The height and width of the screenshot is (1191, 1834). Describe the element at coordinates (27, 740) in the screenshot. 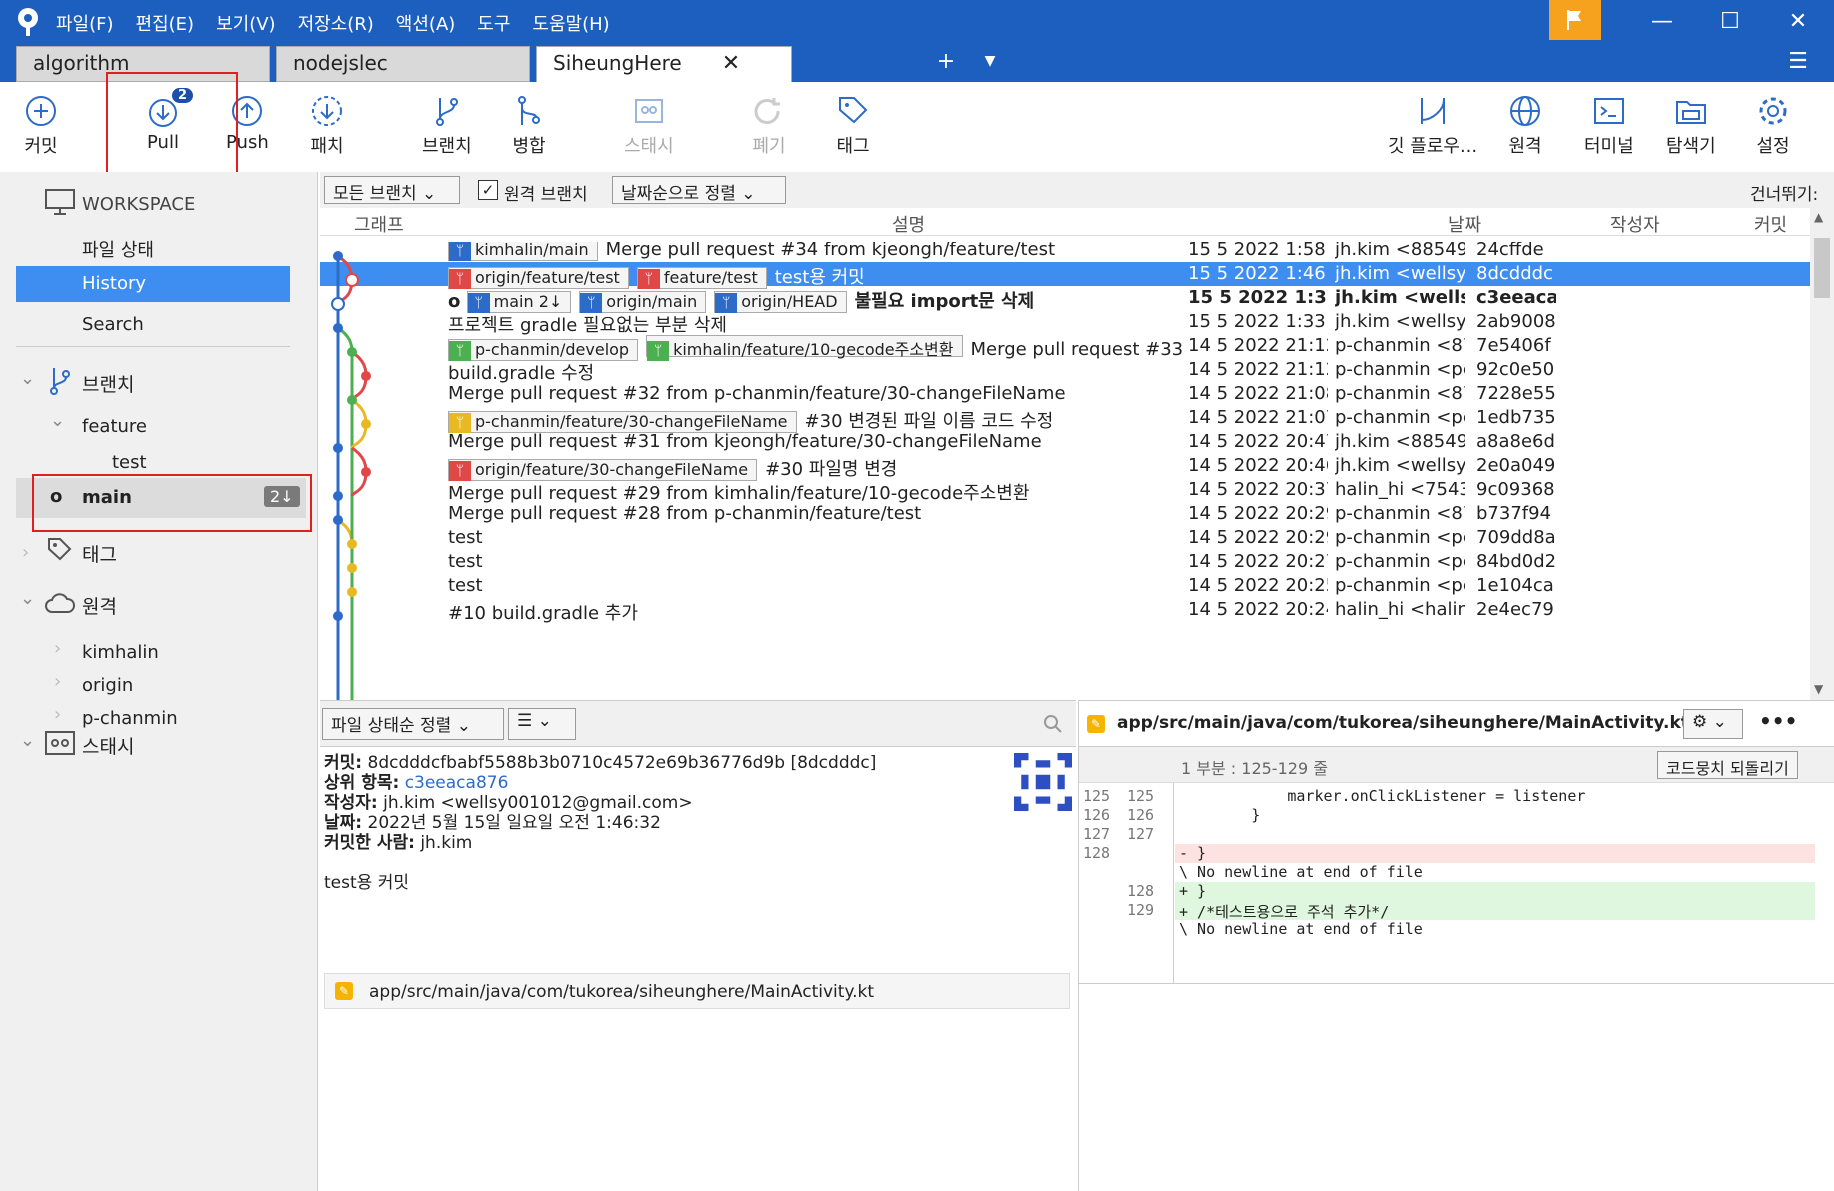

I see `stash-chevron-icon: ⌄` at that location.